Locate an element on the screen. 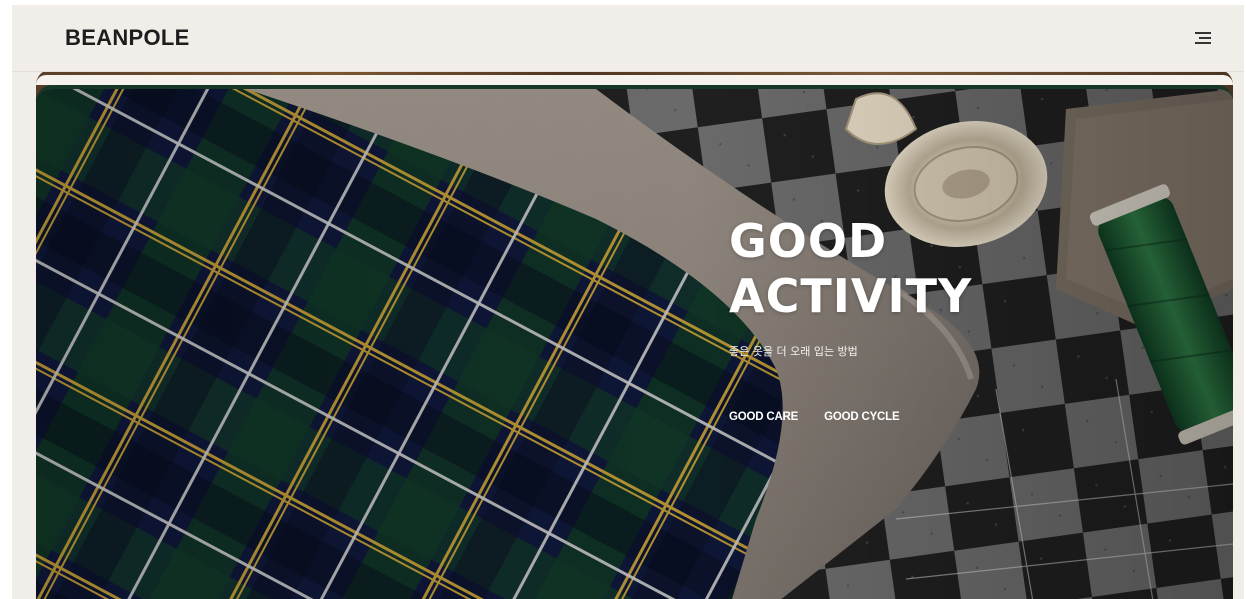 This screenshot has height=599, width=1246. hero-title-line2: ACTIVITY is located at coordinates (851, 296).